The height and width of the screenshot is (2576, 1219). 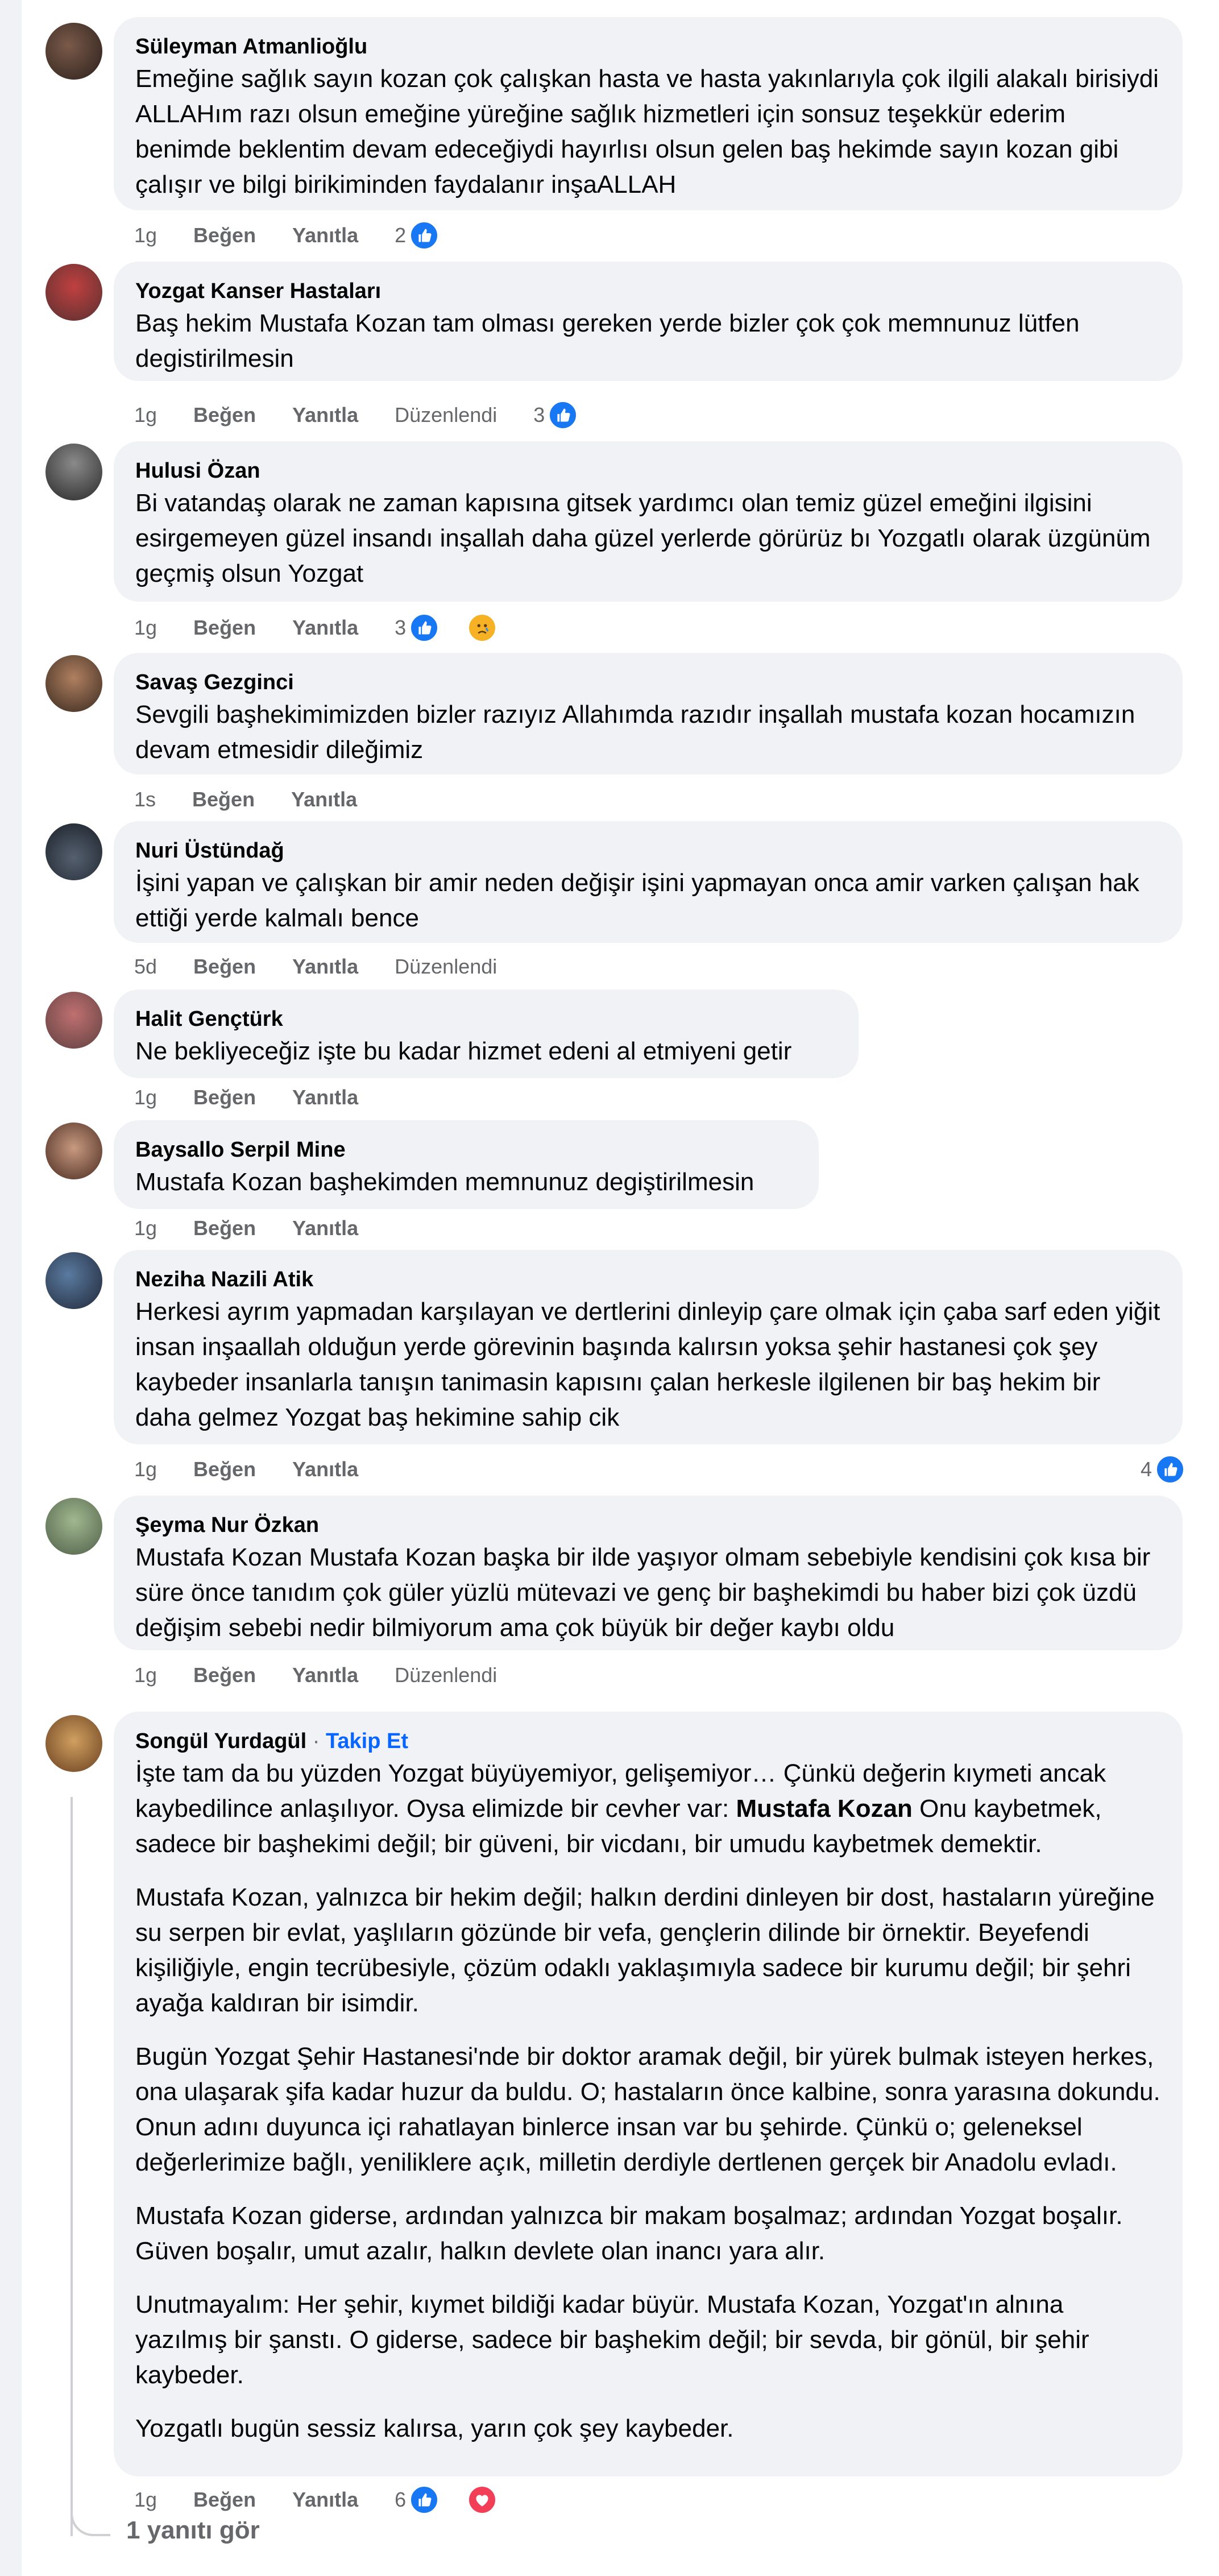 I want to click on follow-button: Takip Et, so click(x=367, y=1741).